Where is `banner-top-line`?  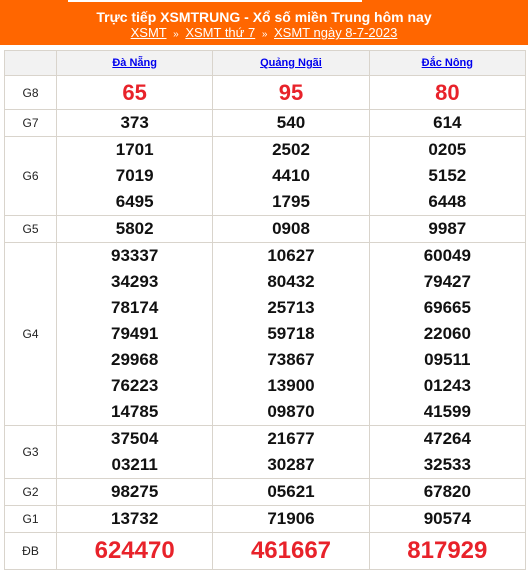 banner-top-line is located at coordinates (215, 1).